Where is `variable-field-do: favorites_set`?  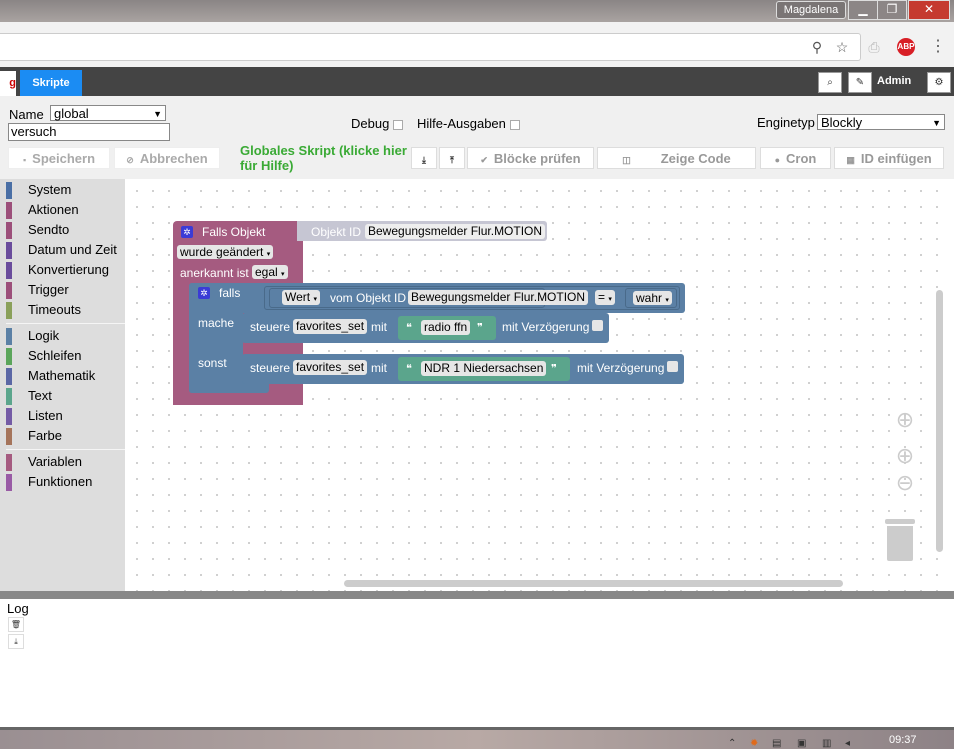
variable-field-do: favorites_set is located at coordinates (330, 326).